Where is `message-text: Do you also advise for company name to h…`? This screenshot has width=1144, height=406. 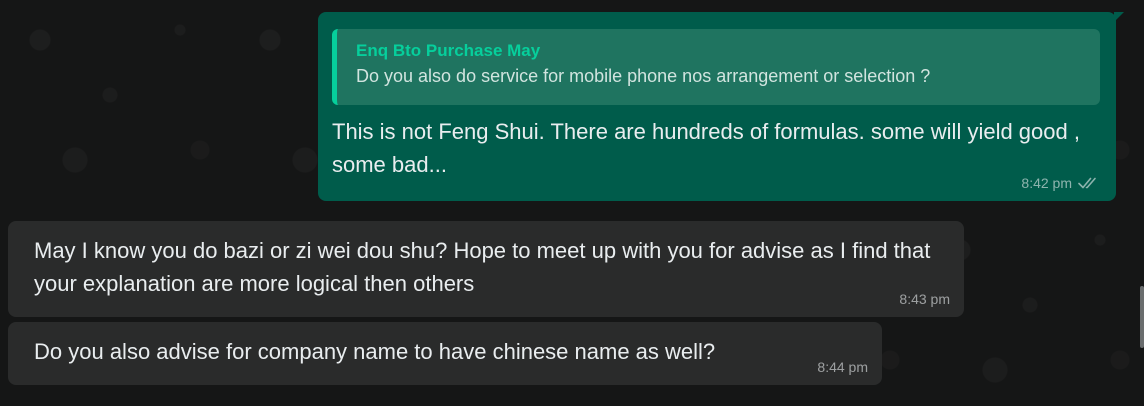
message-text: Do you also advise for company name to h… is located at coordinates (375, 351).